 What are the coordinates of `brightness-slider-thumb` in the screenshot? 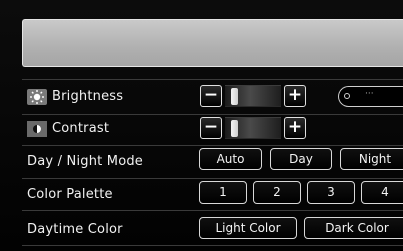 It's located at (234, 96).